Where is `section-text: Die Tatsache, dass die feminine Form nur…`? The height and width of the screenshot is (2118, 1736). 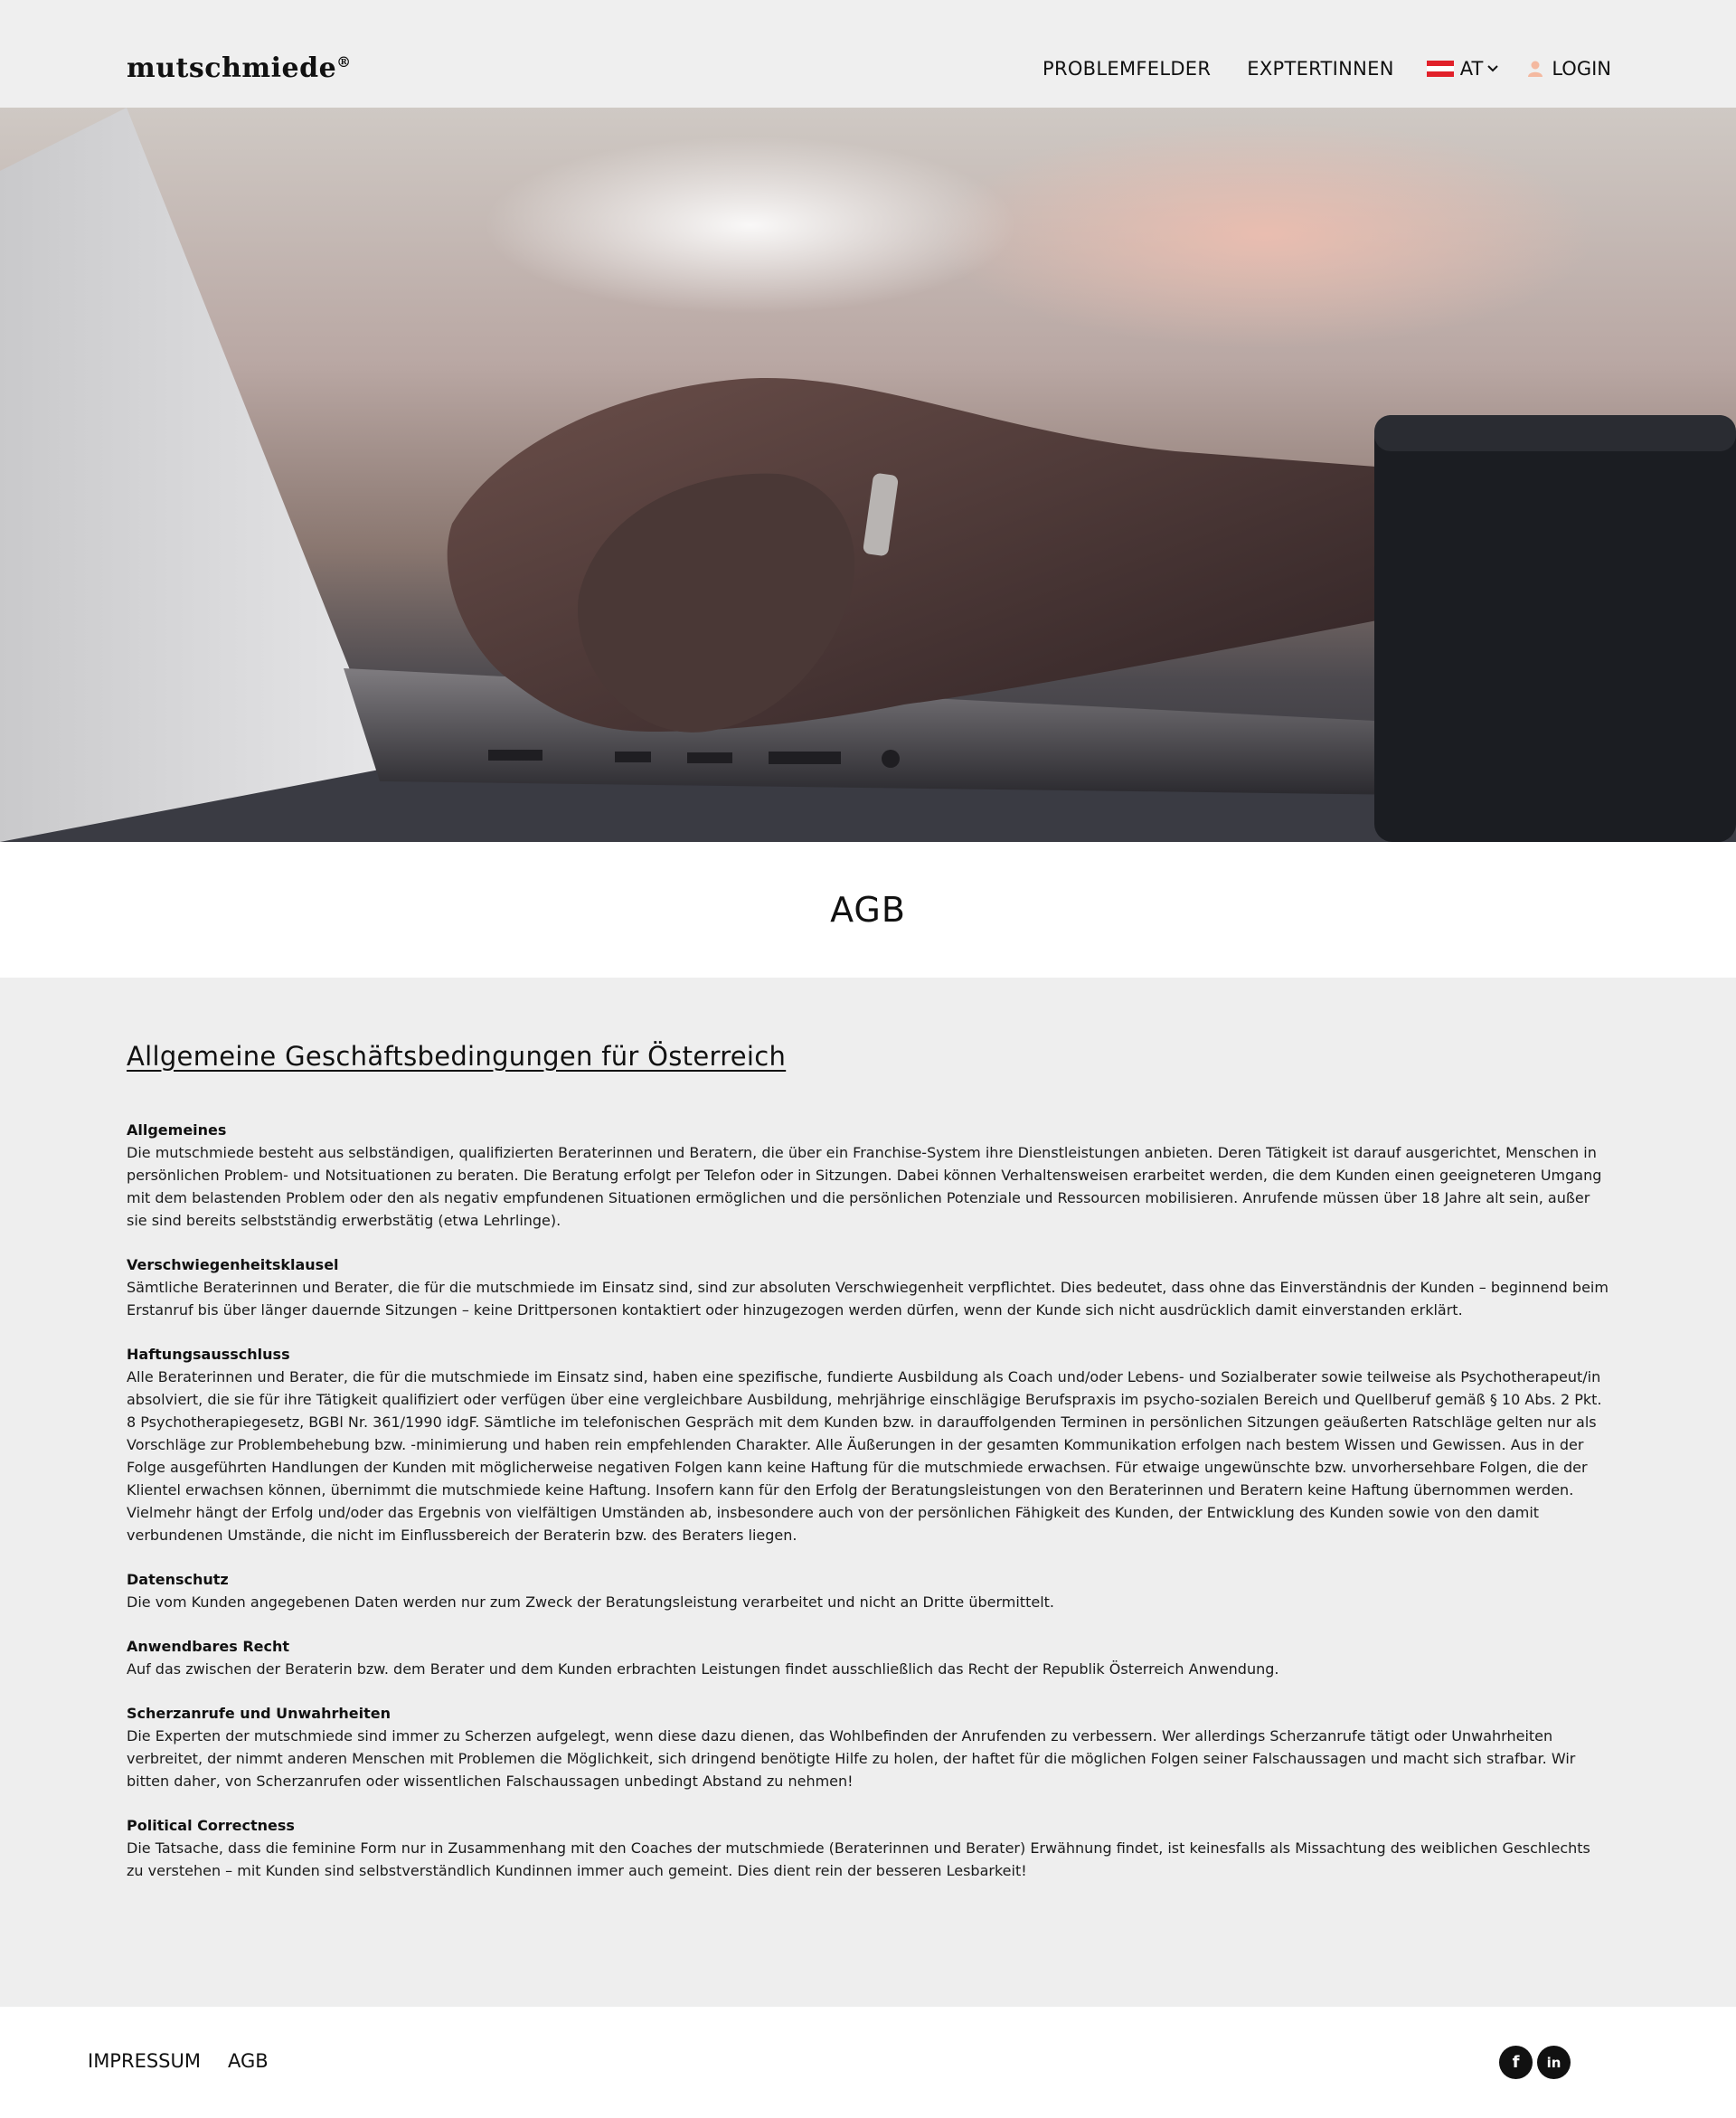 section-text: Die Tatsache, dass die feminine Form nur… is located at coordinates (859, 1859).